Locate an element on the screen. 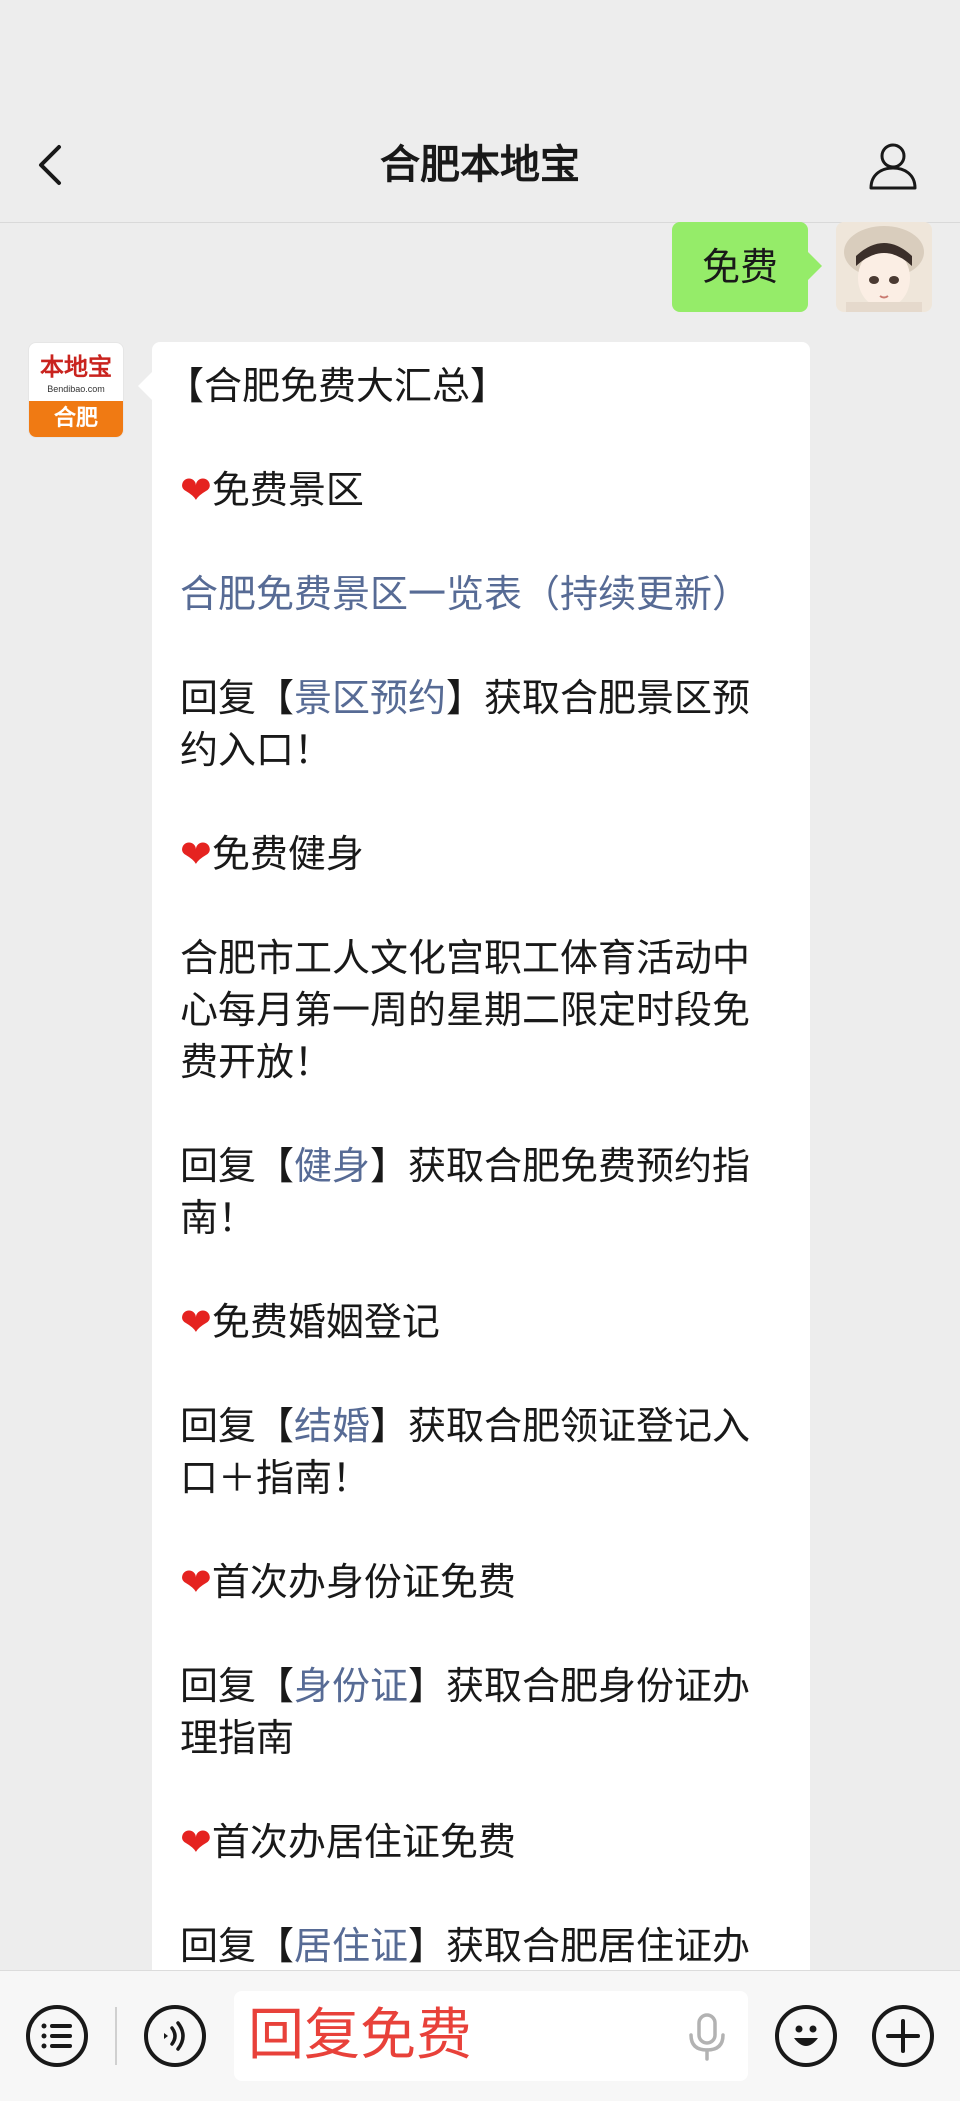 The image size is (960, 2101). keyword-reply-line: 回复【居住证】获取合肥居住证办理指南 is located at coordinates (483, 1945).